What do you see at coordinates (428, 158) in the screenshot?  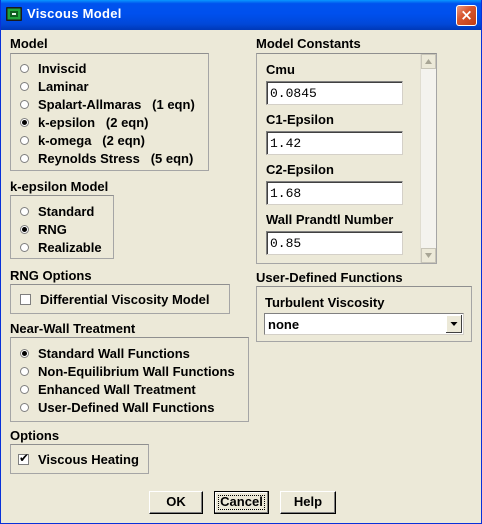 I see `scrollbar` at bounding box center [428, 158].